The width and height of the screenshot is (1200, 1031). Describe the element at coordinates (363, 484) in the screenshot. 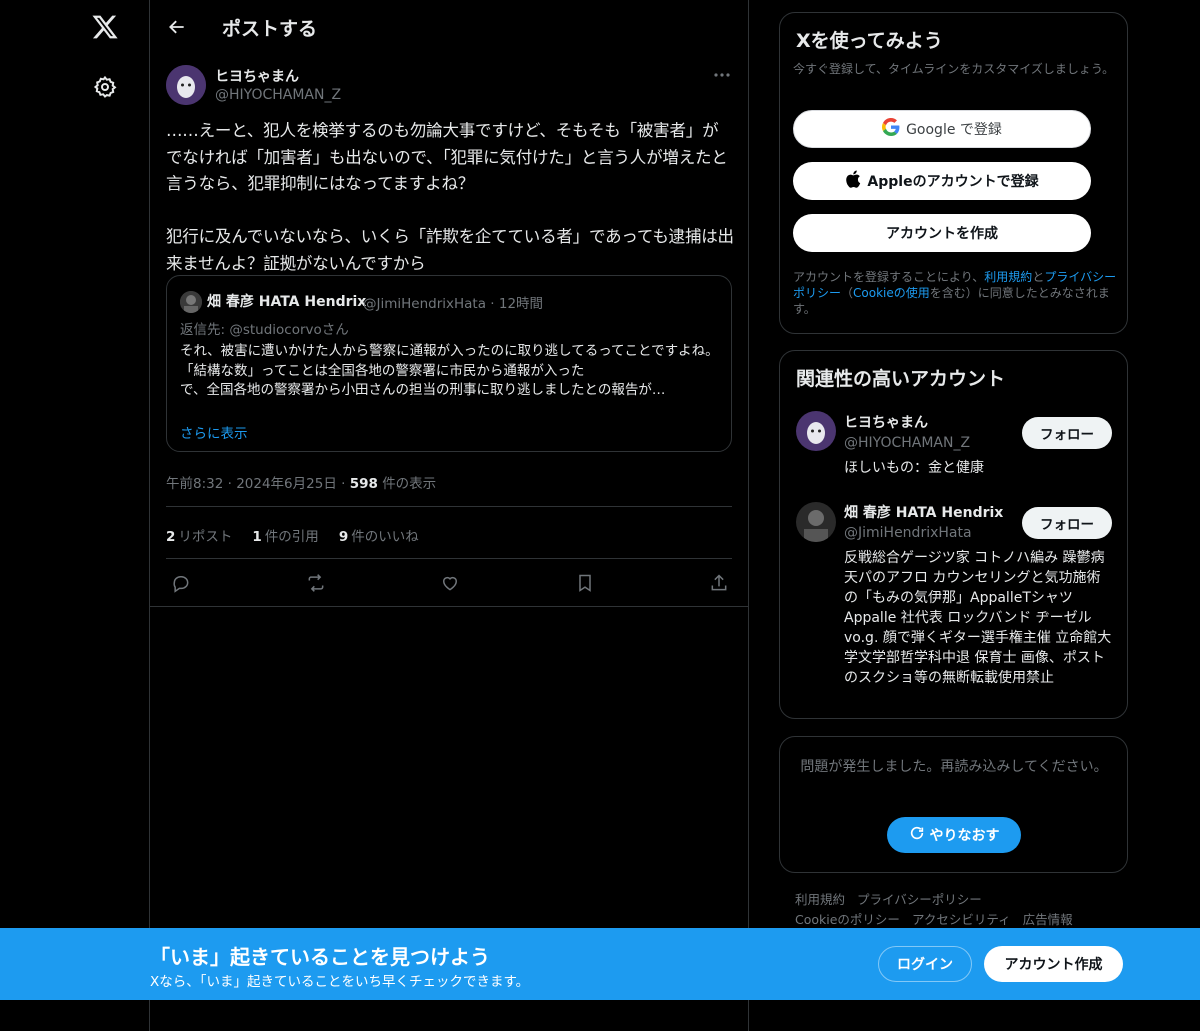

I see `views-count: 598` at that location.